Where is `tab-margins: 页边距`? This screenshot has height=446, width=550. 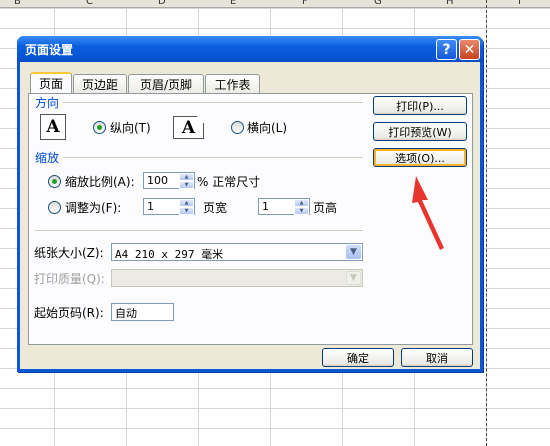 tab-margins: 页边距 is located at coordinates (100, 83).